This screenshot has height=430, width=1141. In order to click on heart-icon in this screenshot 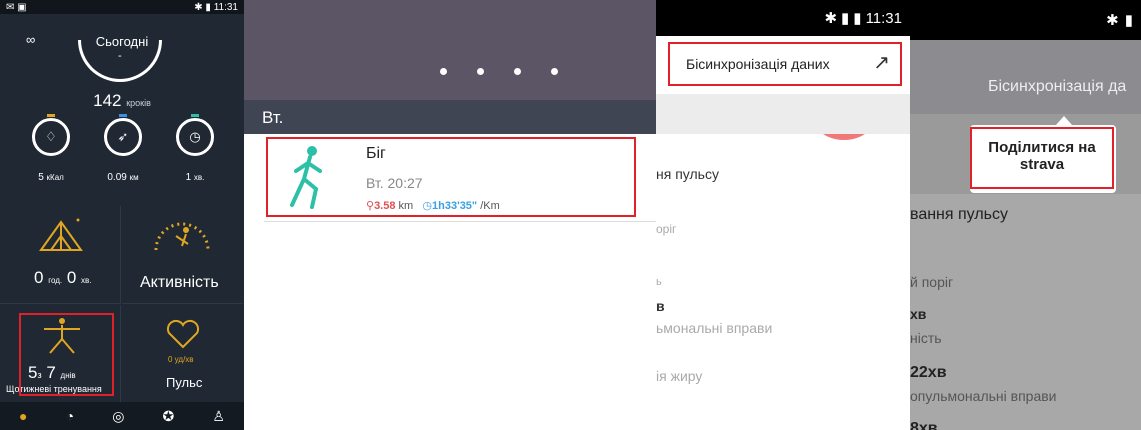, I will do `click(183, 334)`.